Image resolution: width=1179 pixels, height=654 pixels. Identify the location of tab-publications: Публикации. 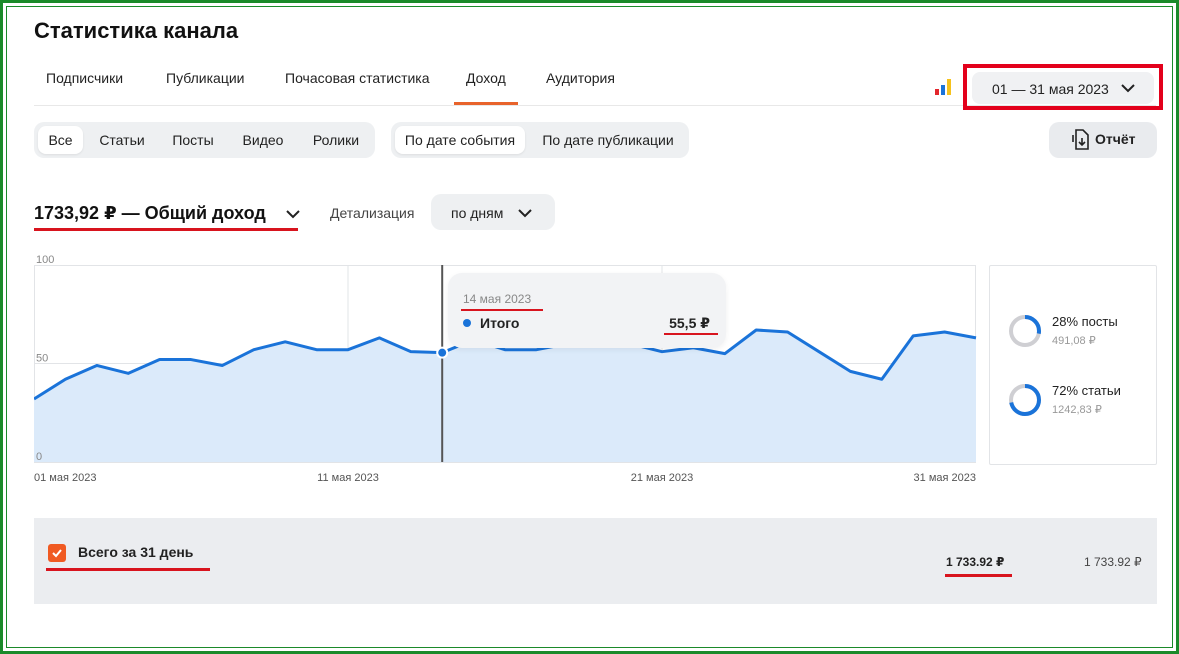
(205, 78).